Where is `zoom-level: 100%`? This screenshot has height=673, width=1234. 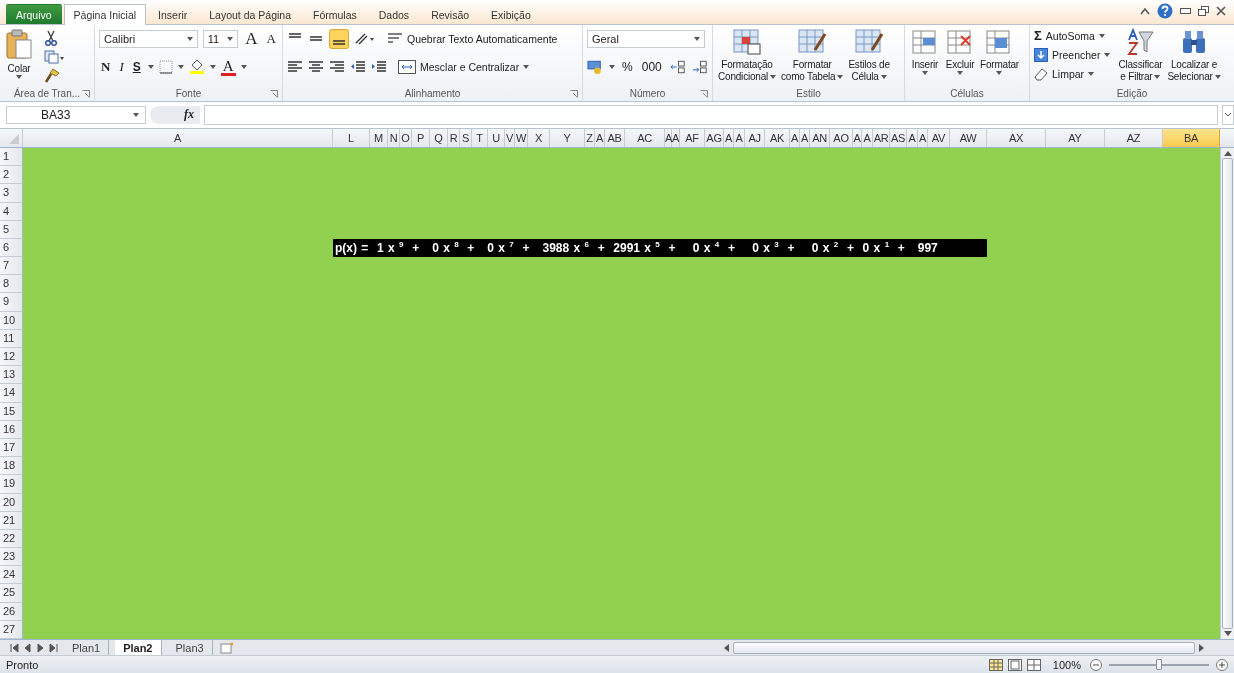
zoom-level: 100% is located at coordinates (1066, 664).